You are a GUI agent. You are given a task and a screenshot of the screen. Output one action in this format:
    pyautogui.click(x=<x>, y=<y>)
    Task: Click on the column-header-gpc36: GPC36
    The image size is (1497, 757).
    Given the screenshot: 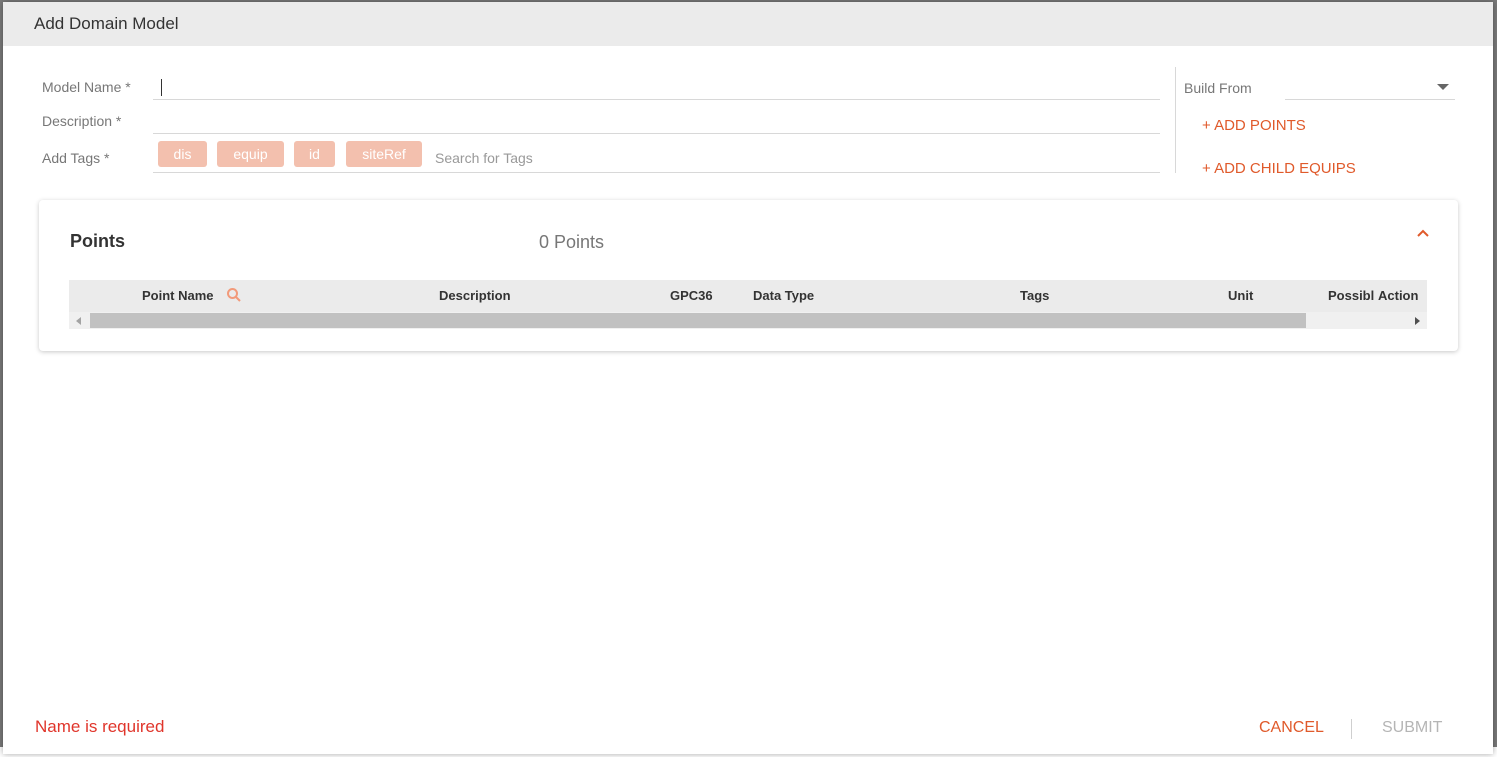 What is the action you would take?
    pyautogui.click(x=691, y=295)
    